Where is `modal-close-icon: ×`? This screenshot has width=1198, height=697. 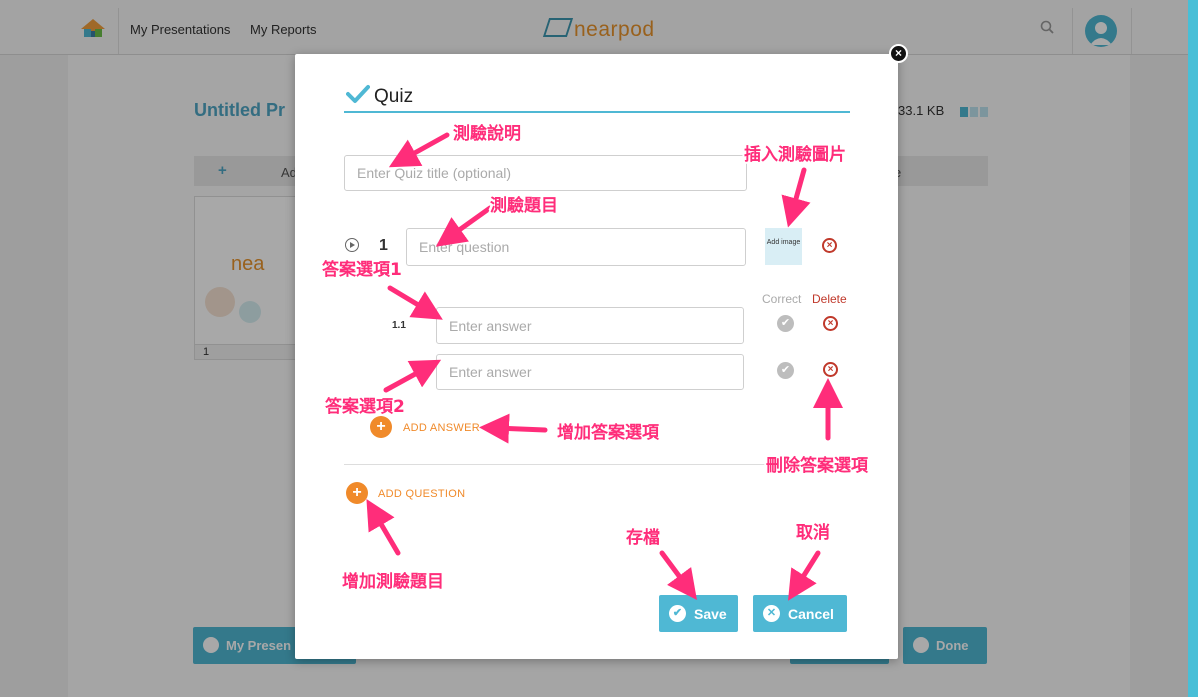 modal-close-icon: × is located at coordinates (898, 53).